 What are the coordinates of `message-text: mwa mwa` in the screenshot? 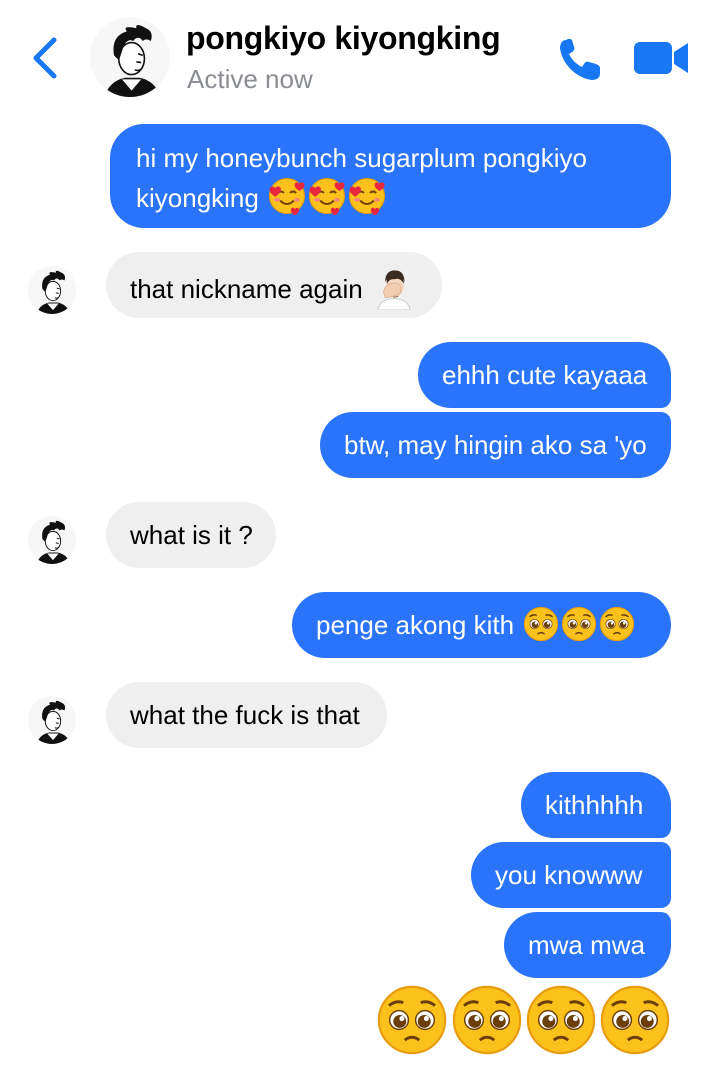 It's located at (587, 945).